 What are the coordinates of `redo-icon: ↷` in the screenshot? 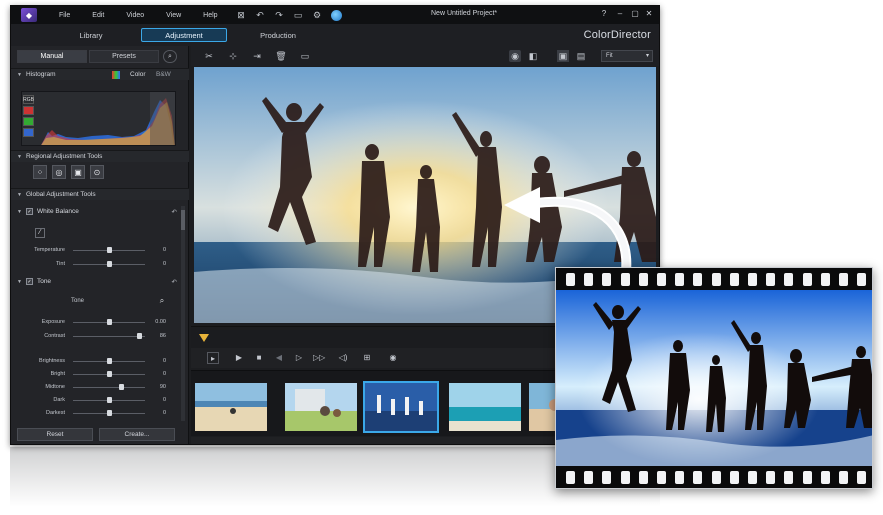 It's located at (279, 15).